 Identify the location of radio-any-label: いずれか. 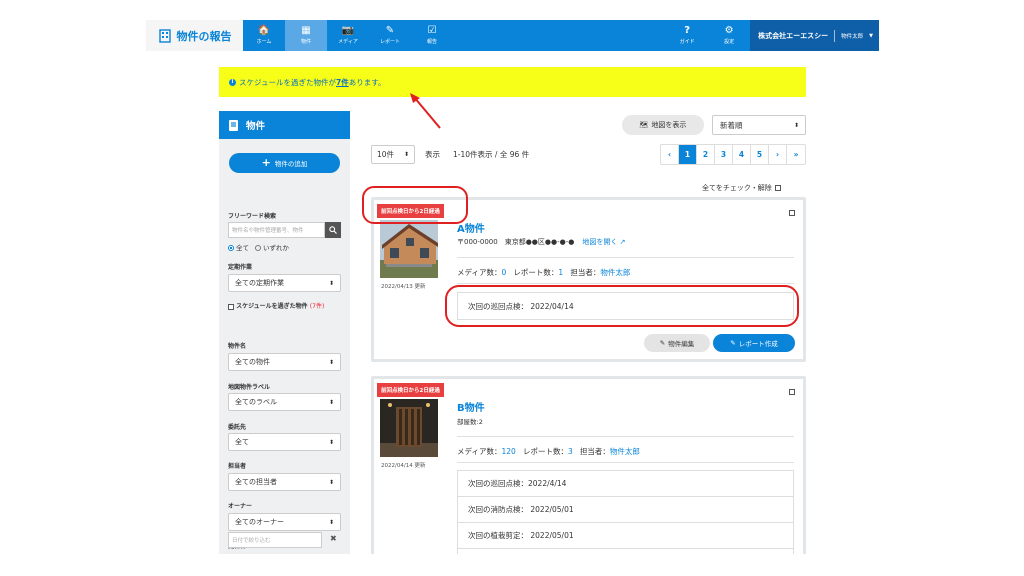
(276, 248).